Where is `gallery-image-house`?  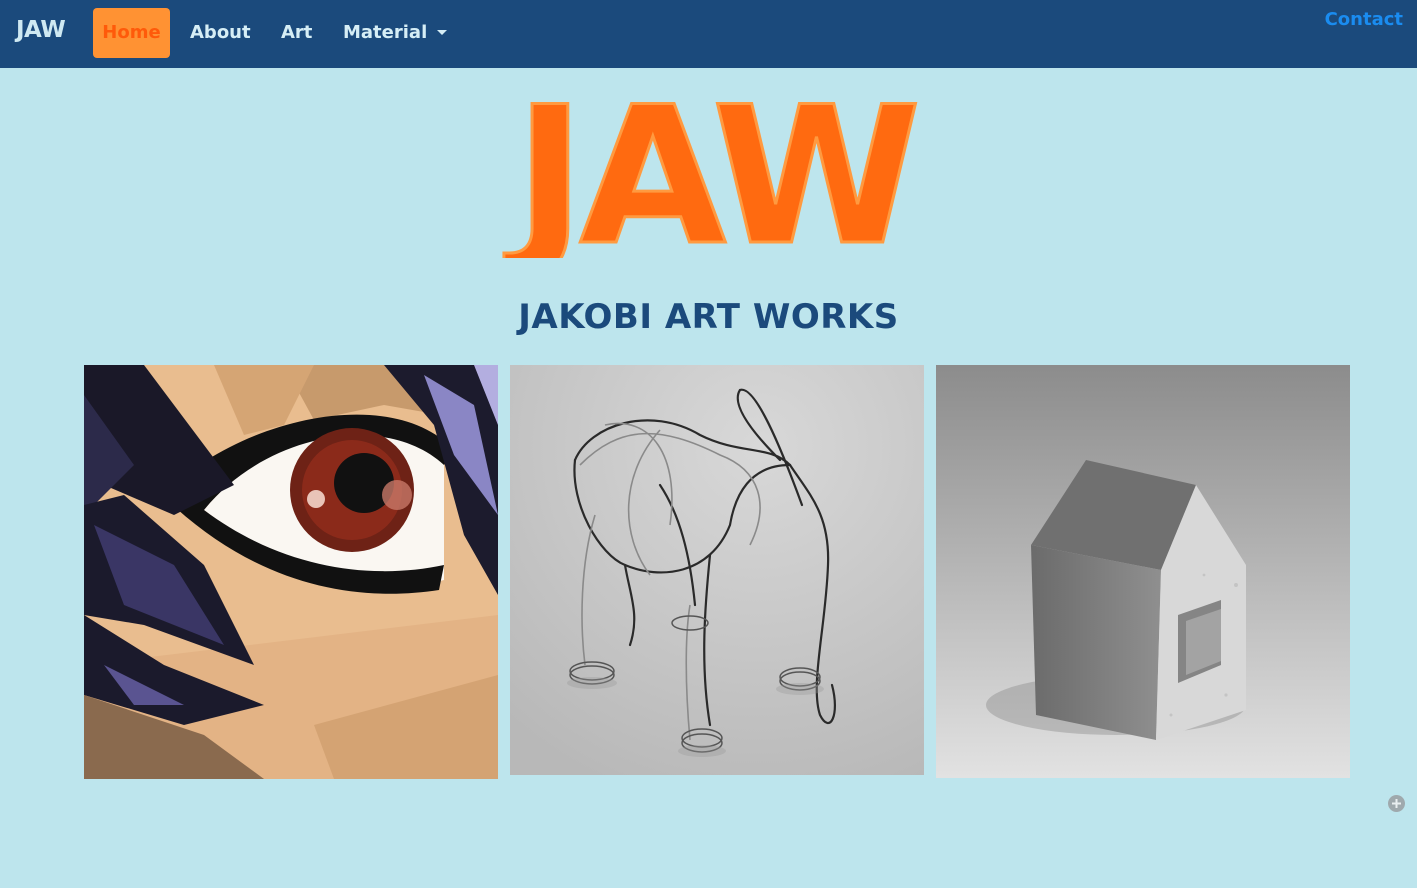 gallery-image-house is located at coordinates (1143, 571).